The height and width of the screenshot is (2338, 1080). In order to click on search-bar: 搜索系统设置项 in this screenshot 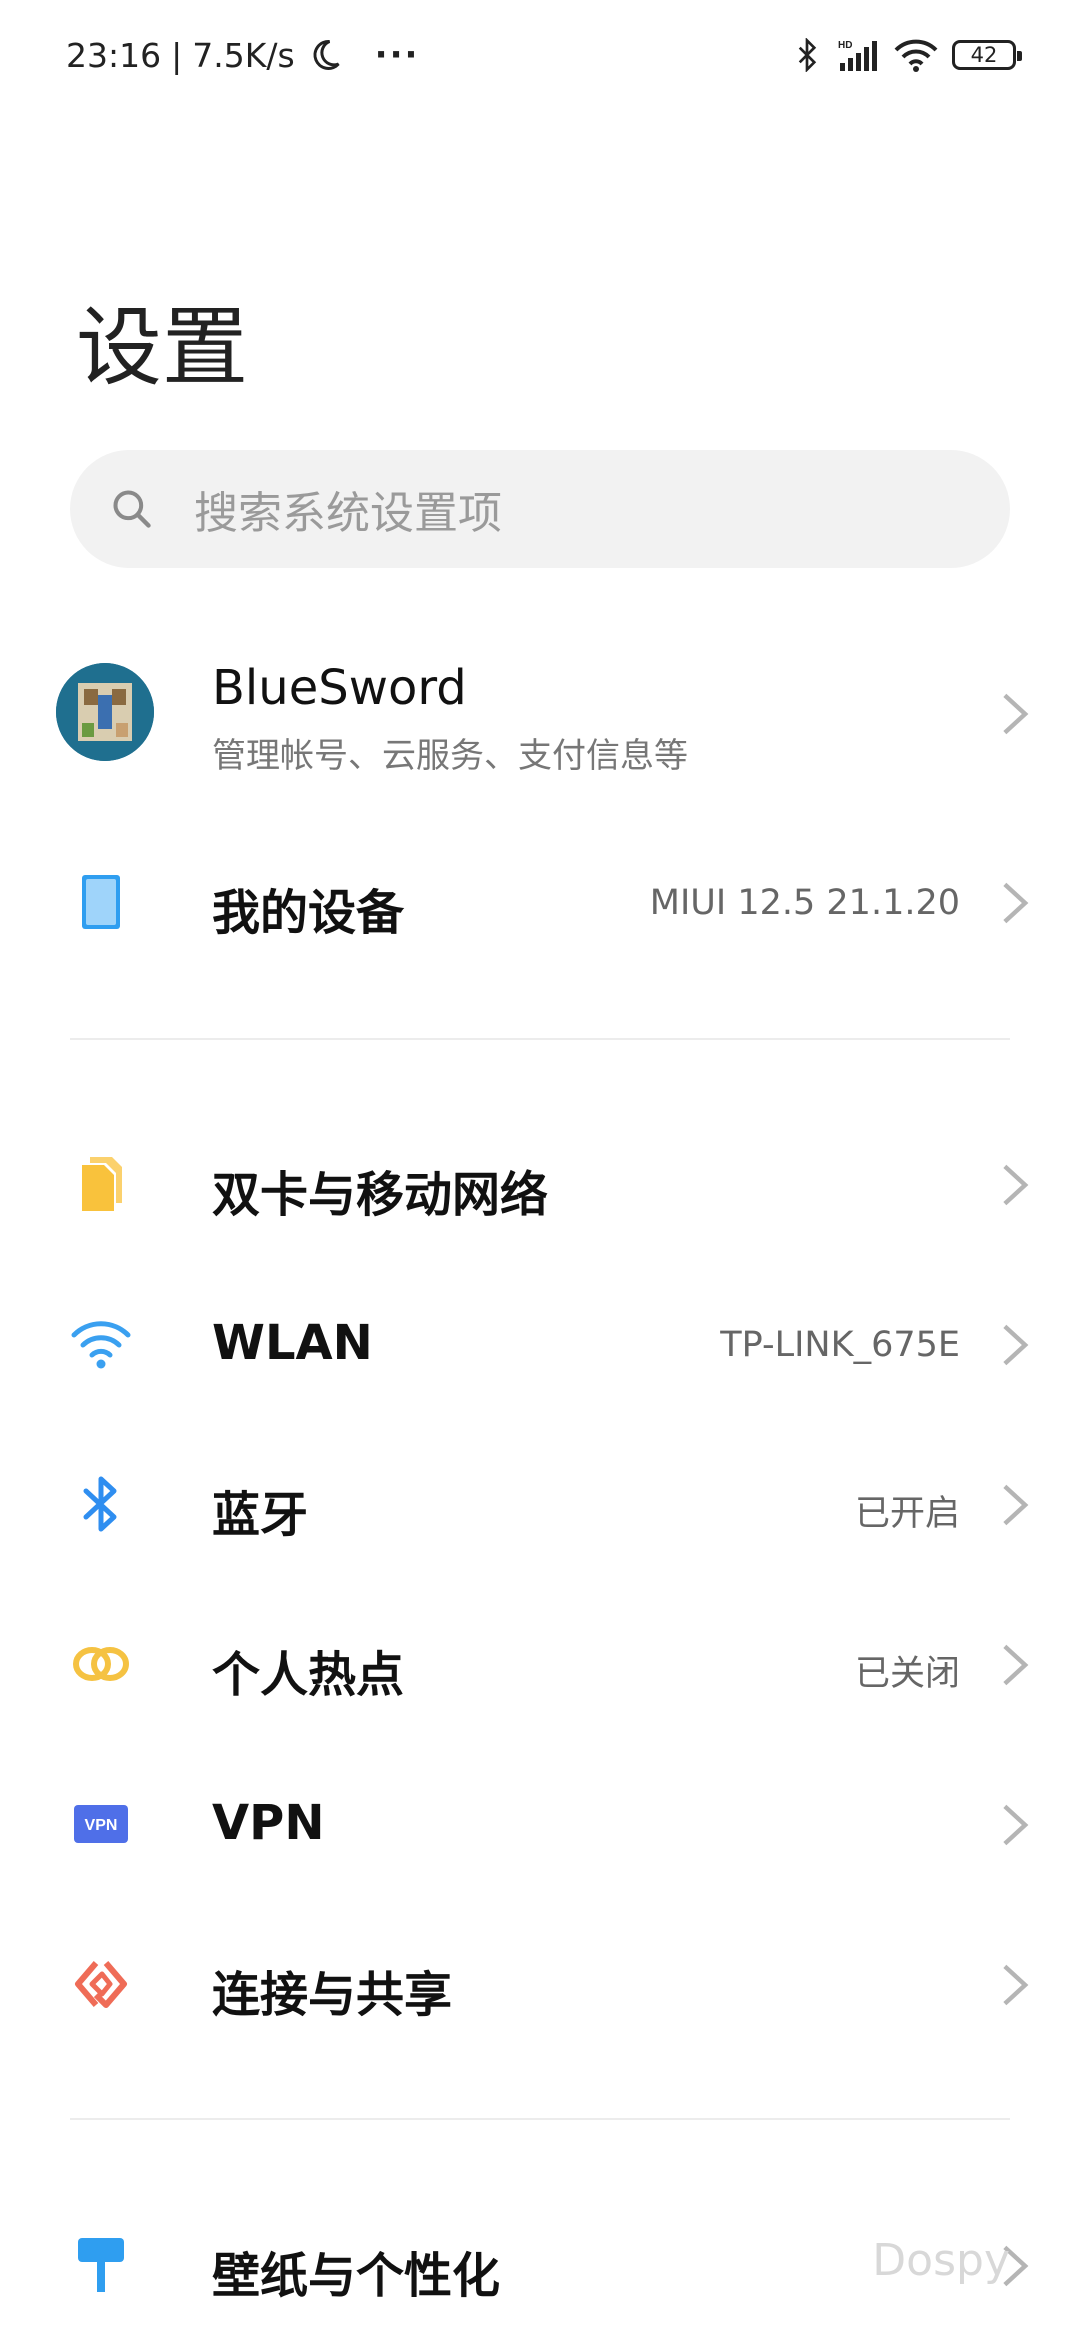, I will do `click(540, 509)`.